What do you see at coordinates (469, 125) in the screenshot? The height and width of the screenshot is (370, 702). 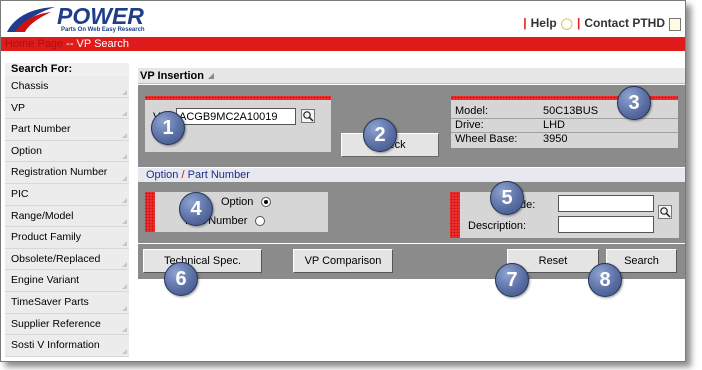 I see `info-key: Drive:` at bounding box center [469, 125].